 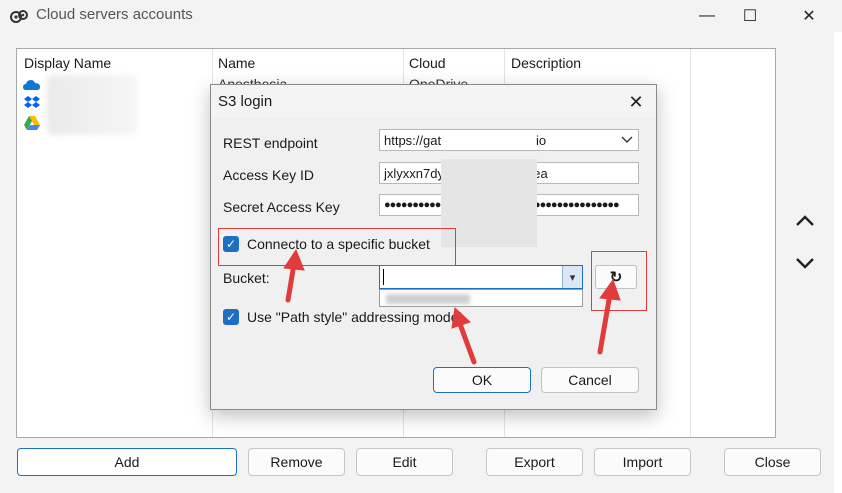 I want to click on minimize-icon: —, so click(x=707, y=15).